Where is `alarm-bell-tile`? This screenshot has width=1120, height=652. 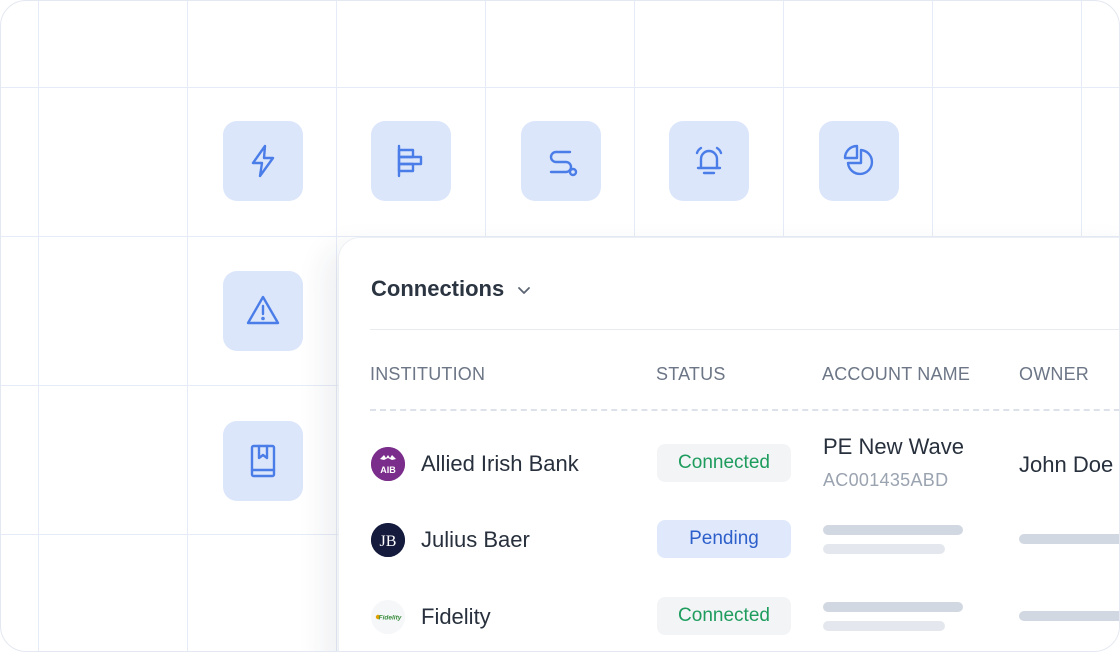
alarm-bell-tile is located at coordinates (709, 161).